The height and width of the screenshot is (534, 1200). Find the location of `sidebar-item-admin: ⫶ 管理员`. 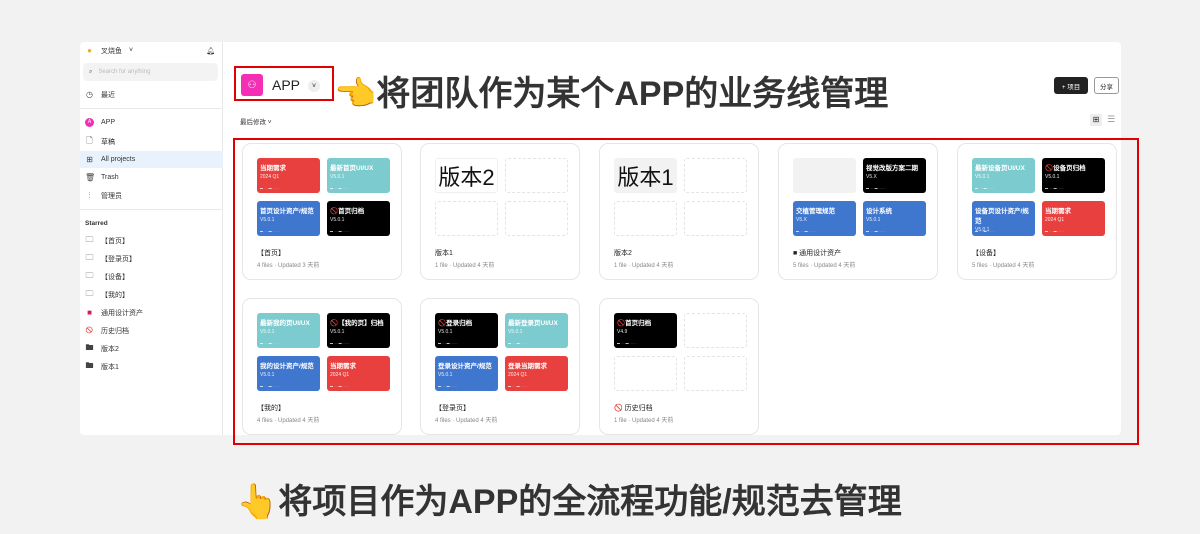

sidebar-item-admin: ⫶ 管理员 is located at coordinates (151, 195).